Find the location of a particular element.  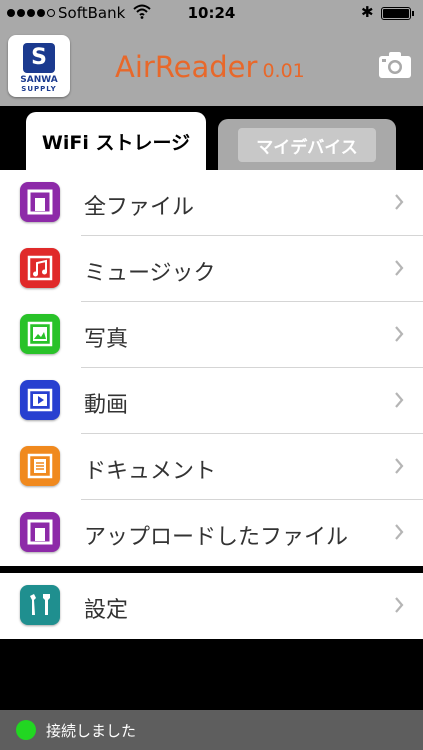

logo-line2: SUPPLY is located at coordinates (39, 89).